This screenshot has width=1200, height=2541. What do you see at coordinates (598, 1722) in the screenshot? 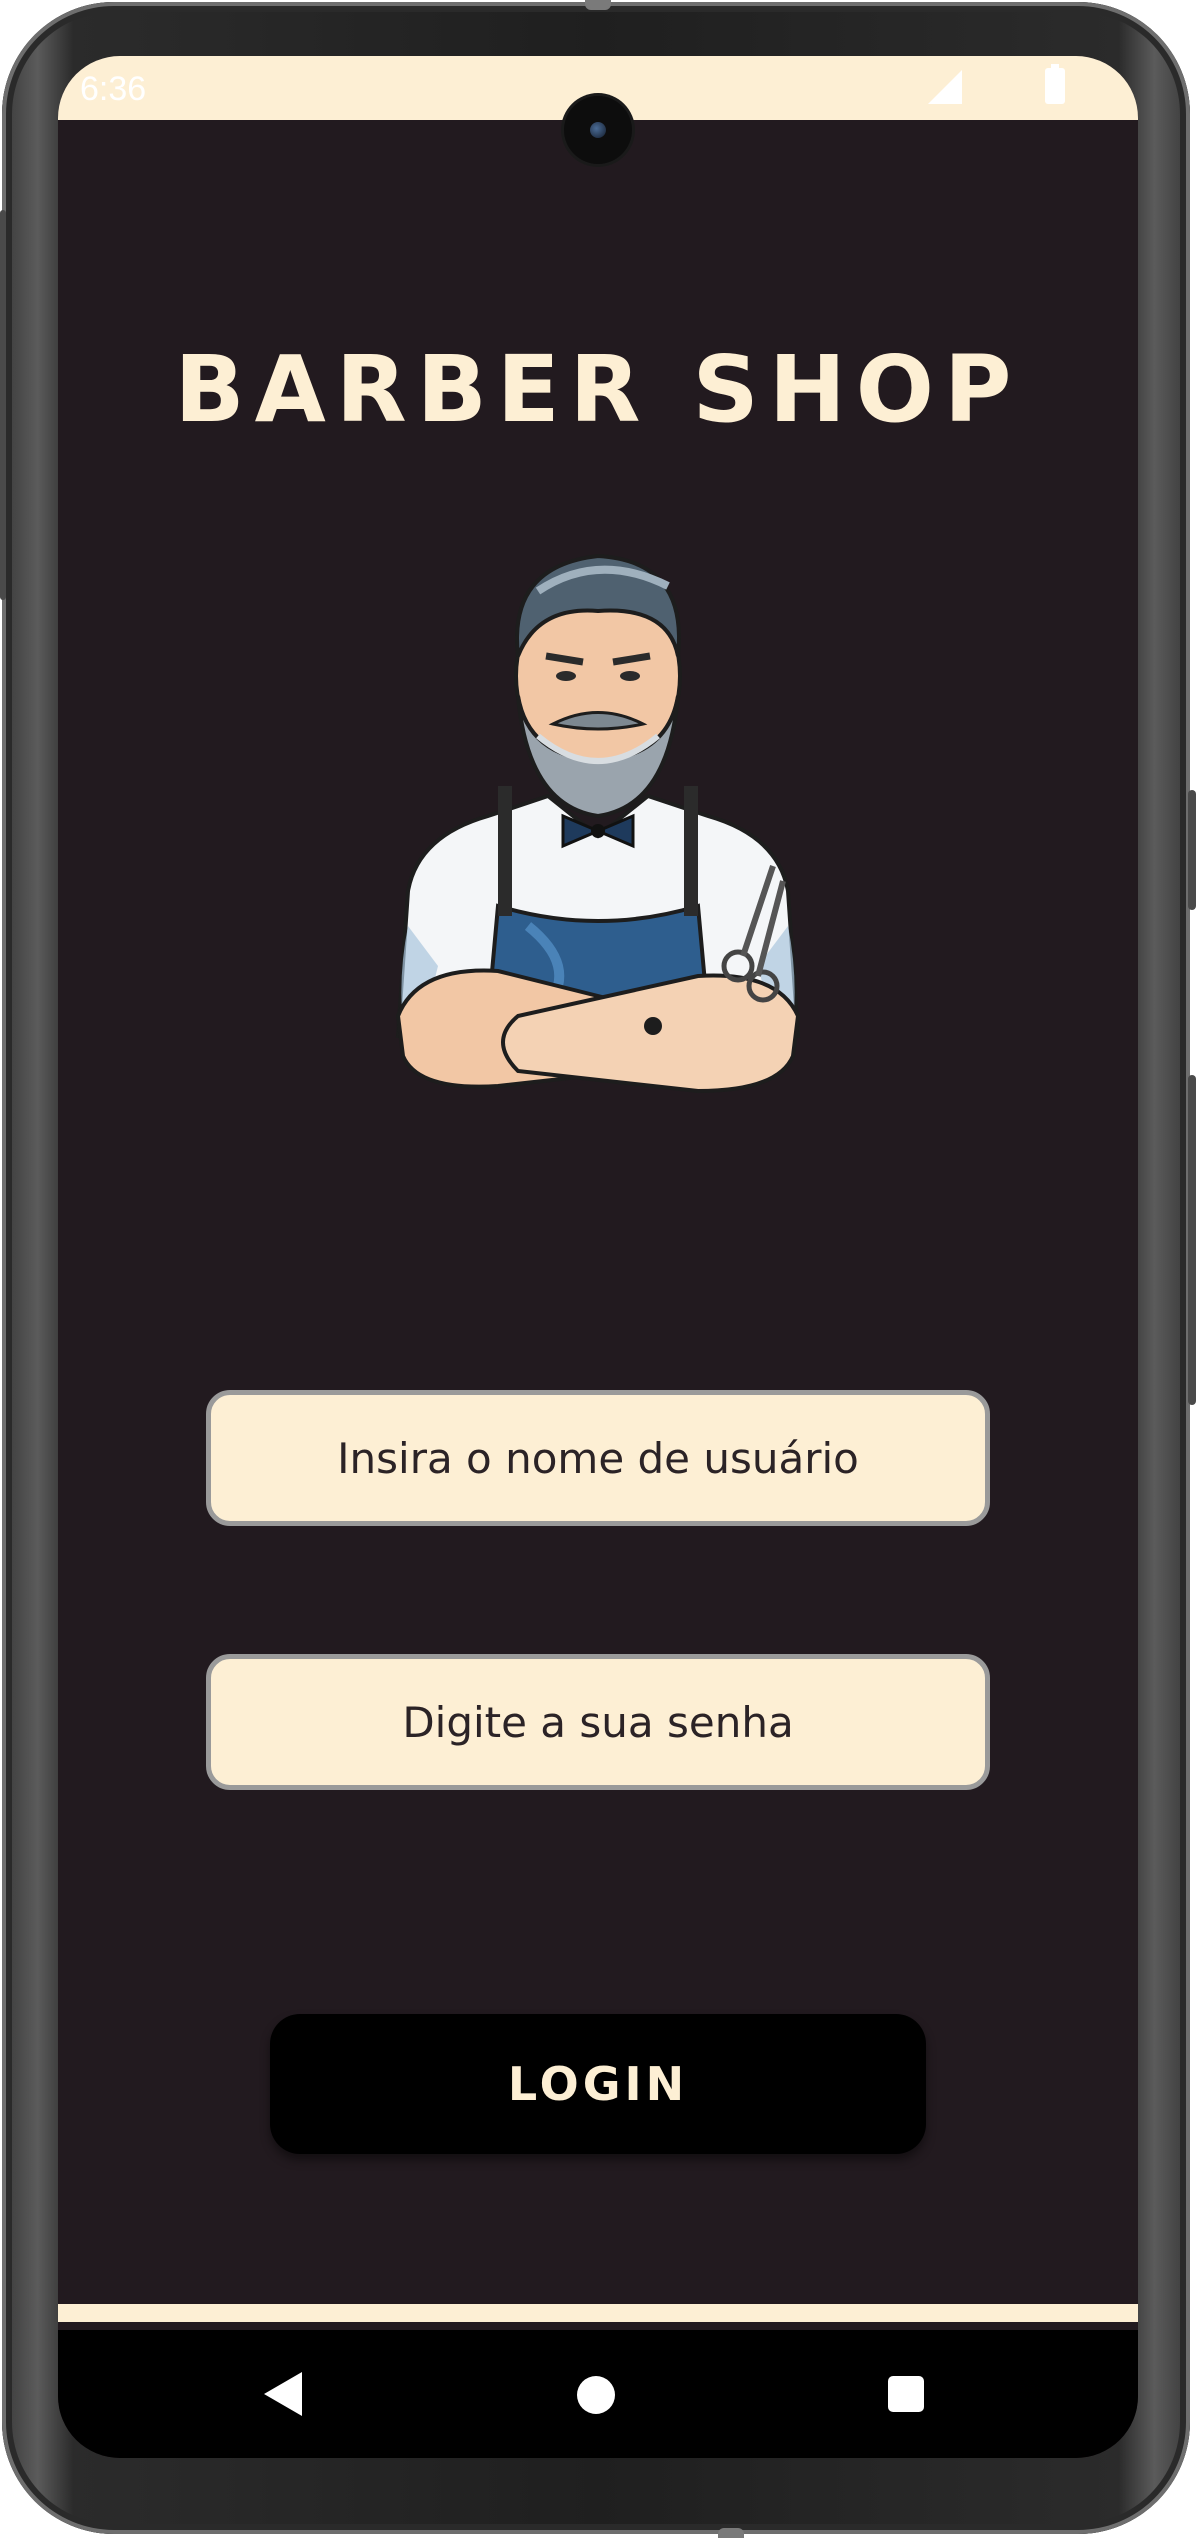
I see `password-input: Digite a sua senha` at bounding box center [598, 1722].